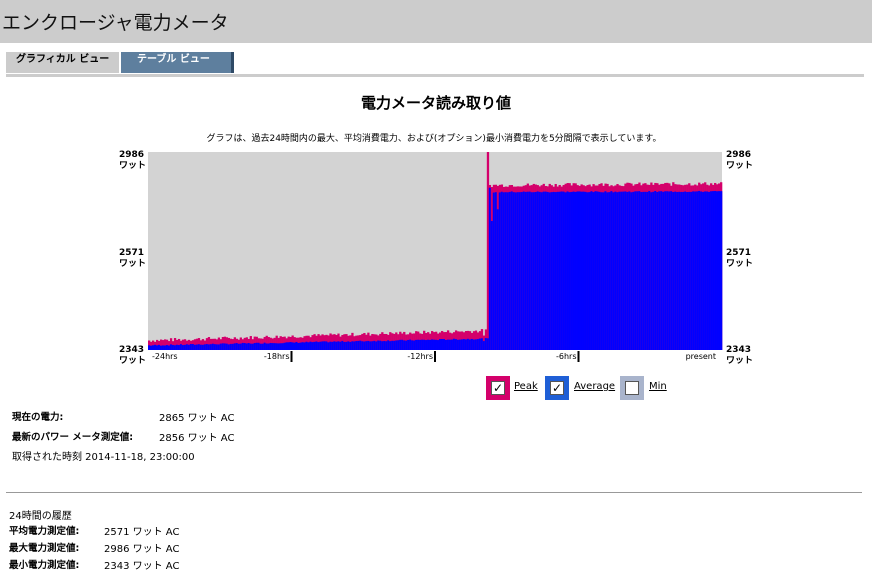 Image resolution: width=872 pixels, height=583 pixels. What do you see at coordinates (632, 388) in the screenshot?
I see `min-checkbox` at bounding box center [632, 388].